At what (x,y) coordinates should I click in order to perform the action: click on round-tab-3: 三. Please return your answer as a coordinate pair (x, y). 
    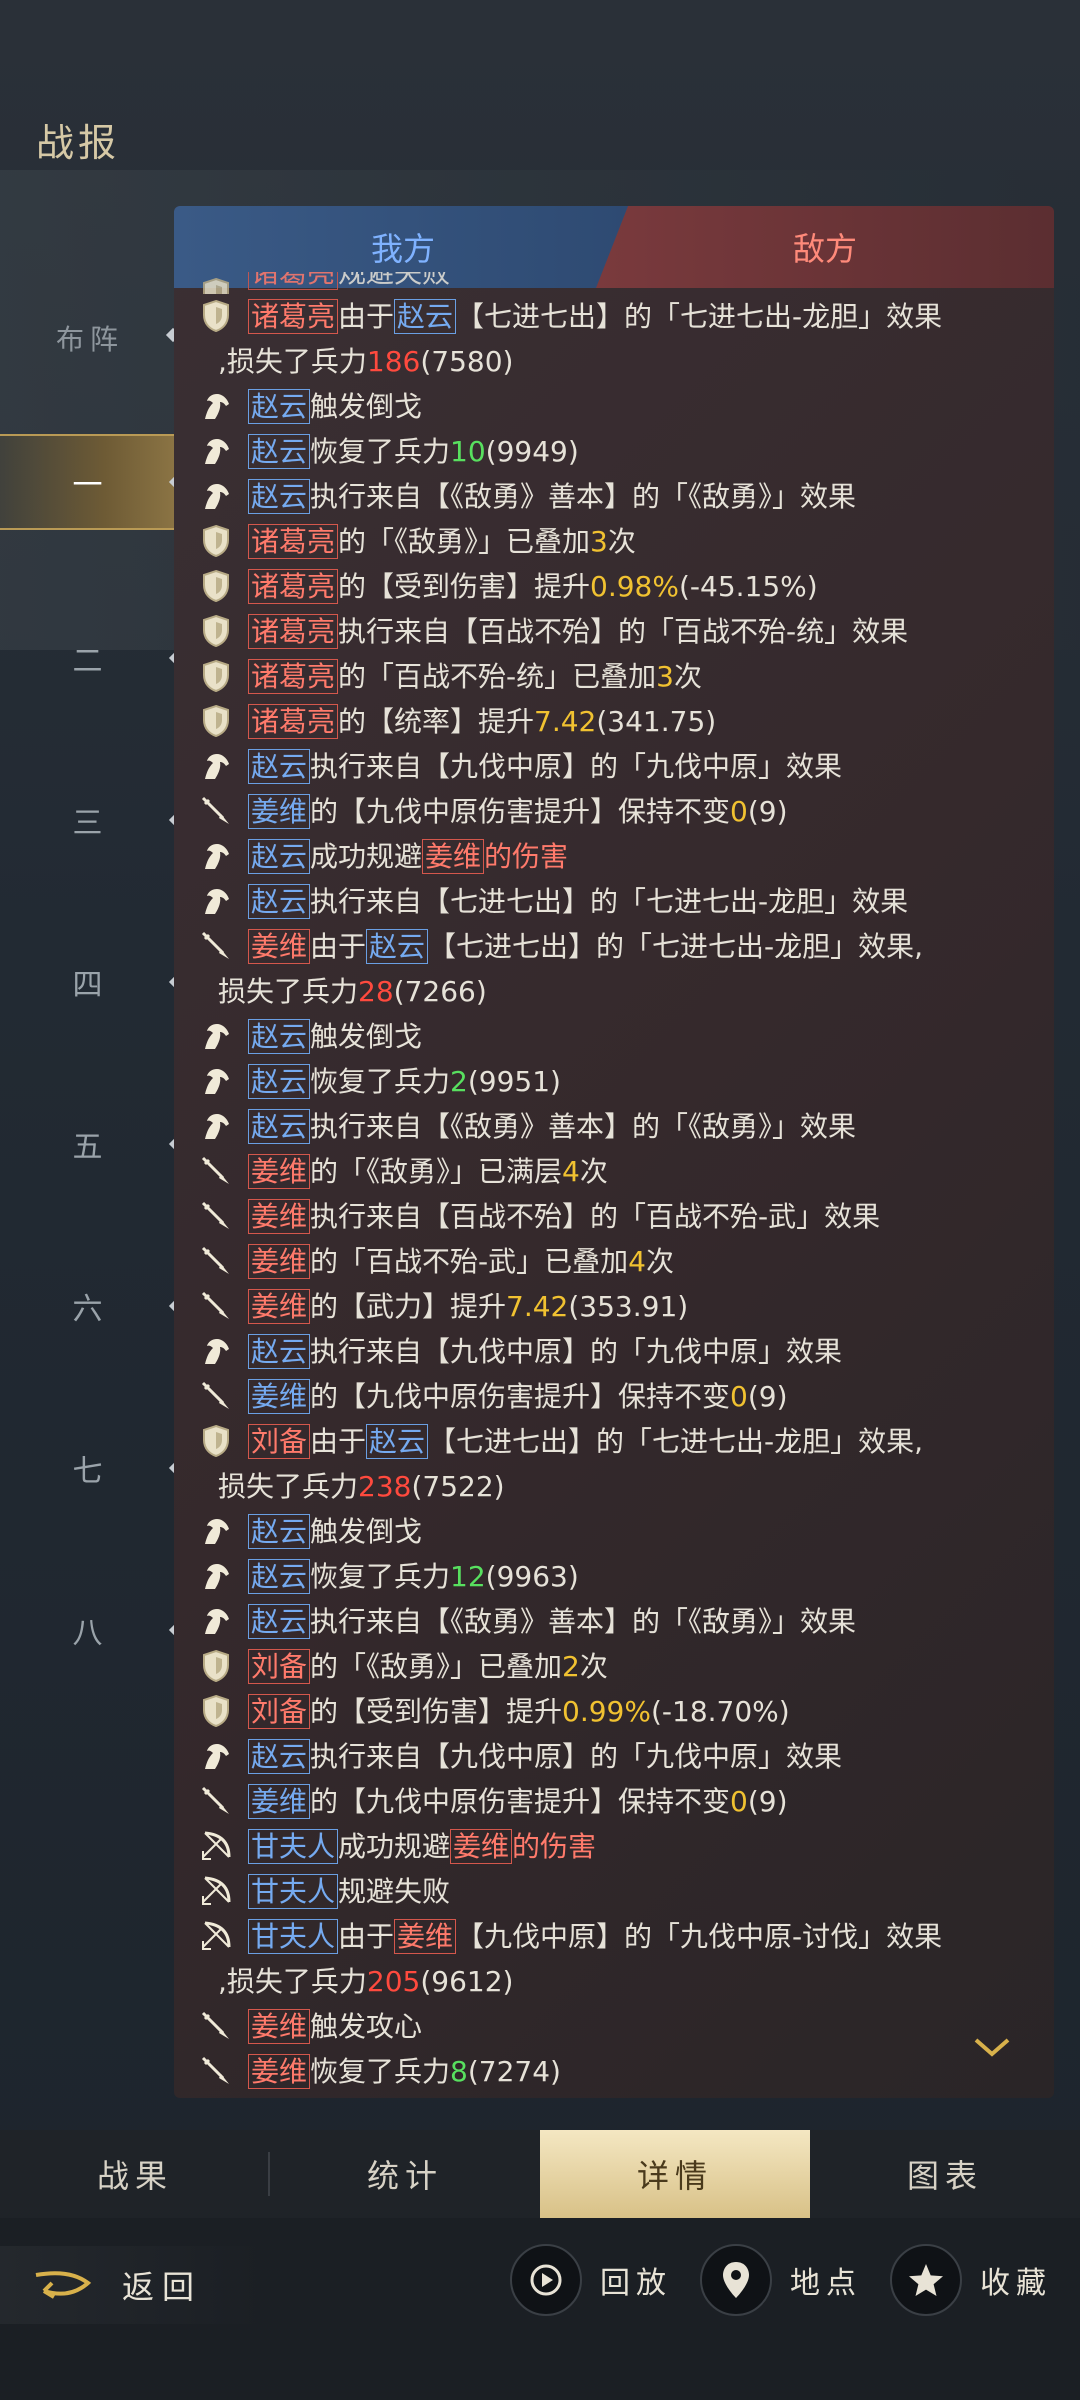
    Looking at the image, I should click on (92, 820).